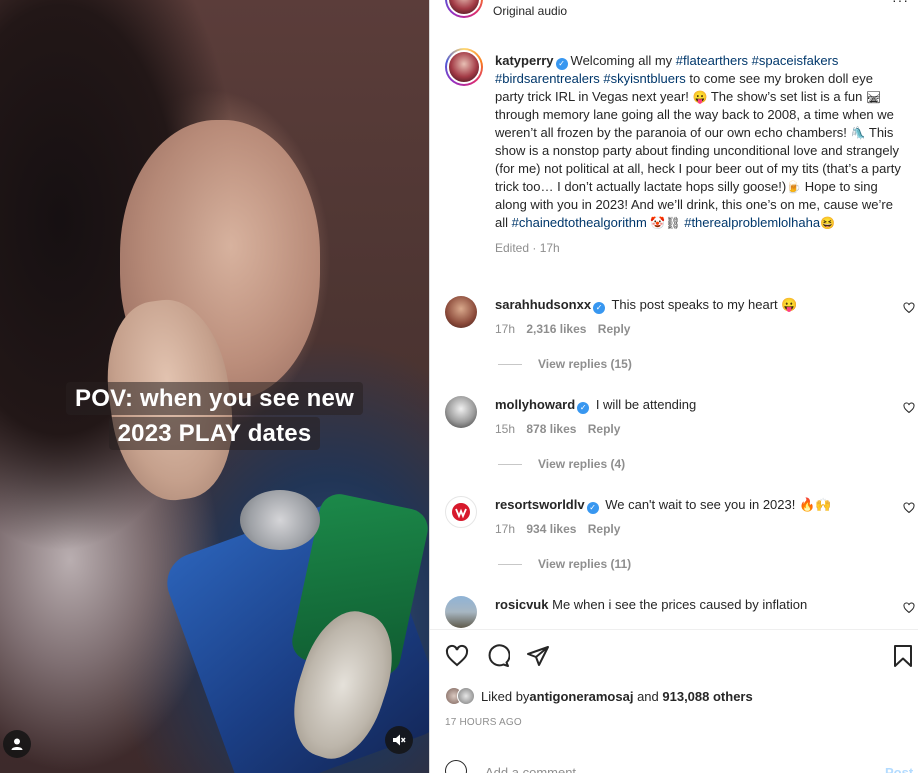  What do you see at coordinates (828, 223) in the screenshot?
I see `laughing-emoji-icon: 😆` at bounding box center [828, 223].